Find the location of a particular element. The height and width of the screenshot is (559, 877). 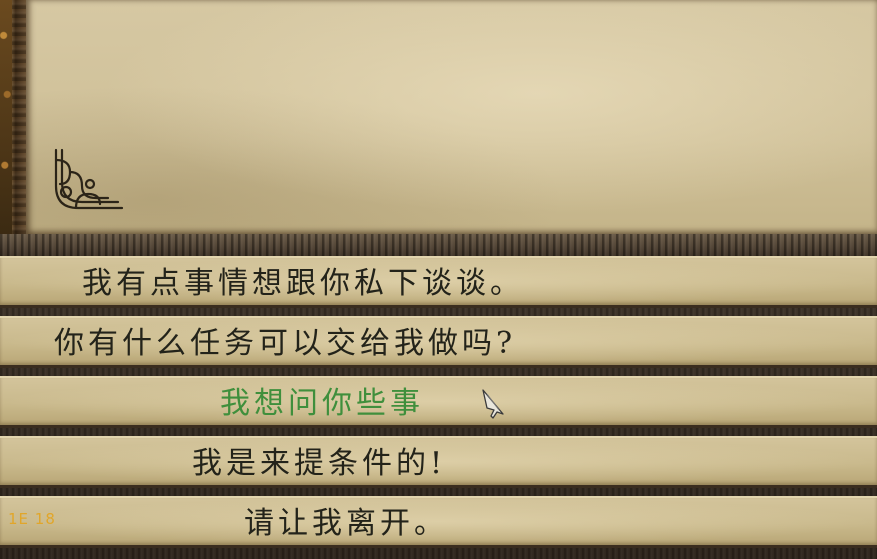

dialogue-option-2: 你有什么任务可以交给我做吗? is located at coordinates (438, 342).